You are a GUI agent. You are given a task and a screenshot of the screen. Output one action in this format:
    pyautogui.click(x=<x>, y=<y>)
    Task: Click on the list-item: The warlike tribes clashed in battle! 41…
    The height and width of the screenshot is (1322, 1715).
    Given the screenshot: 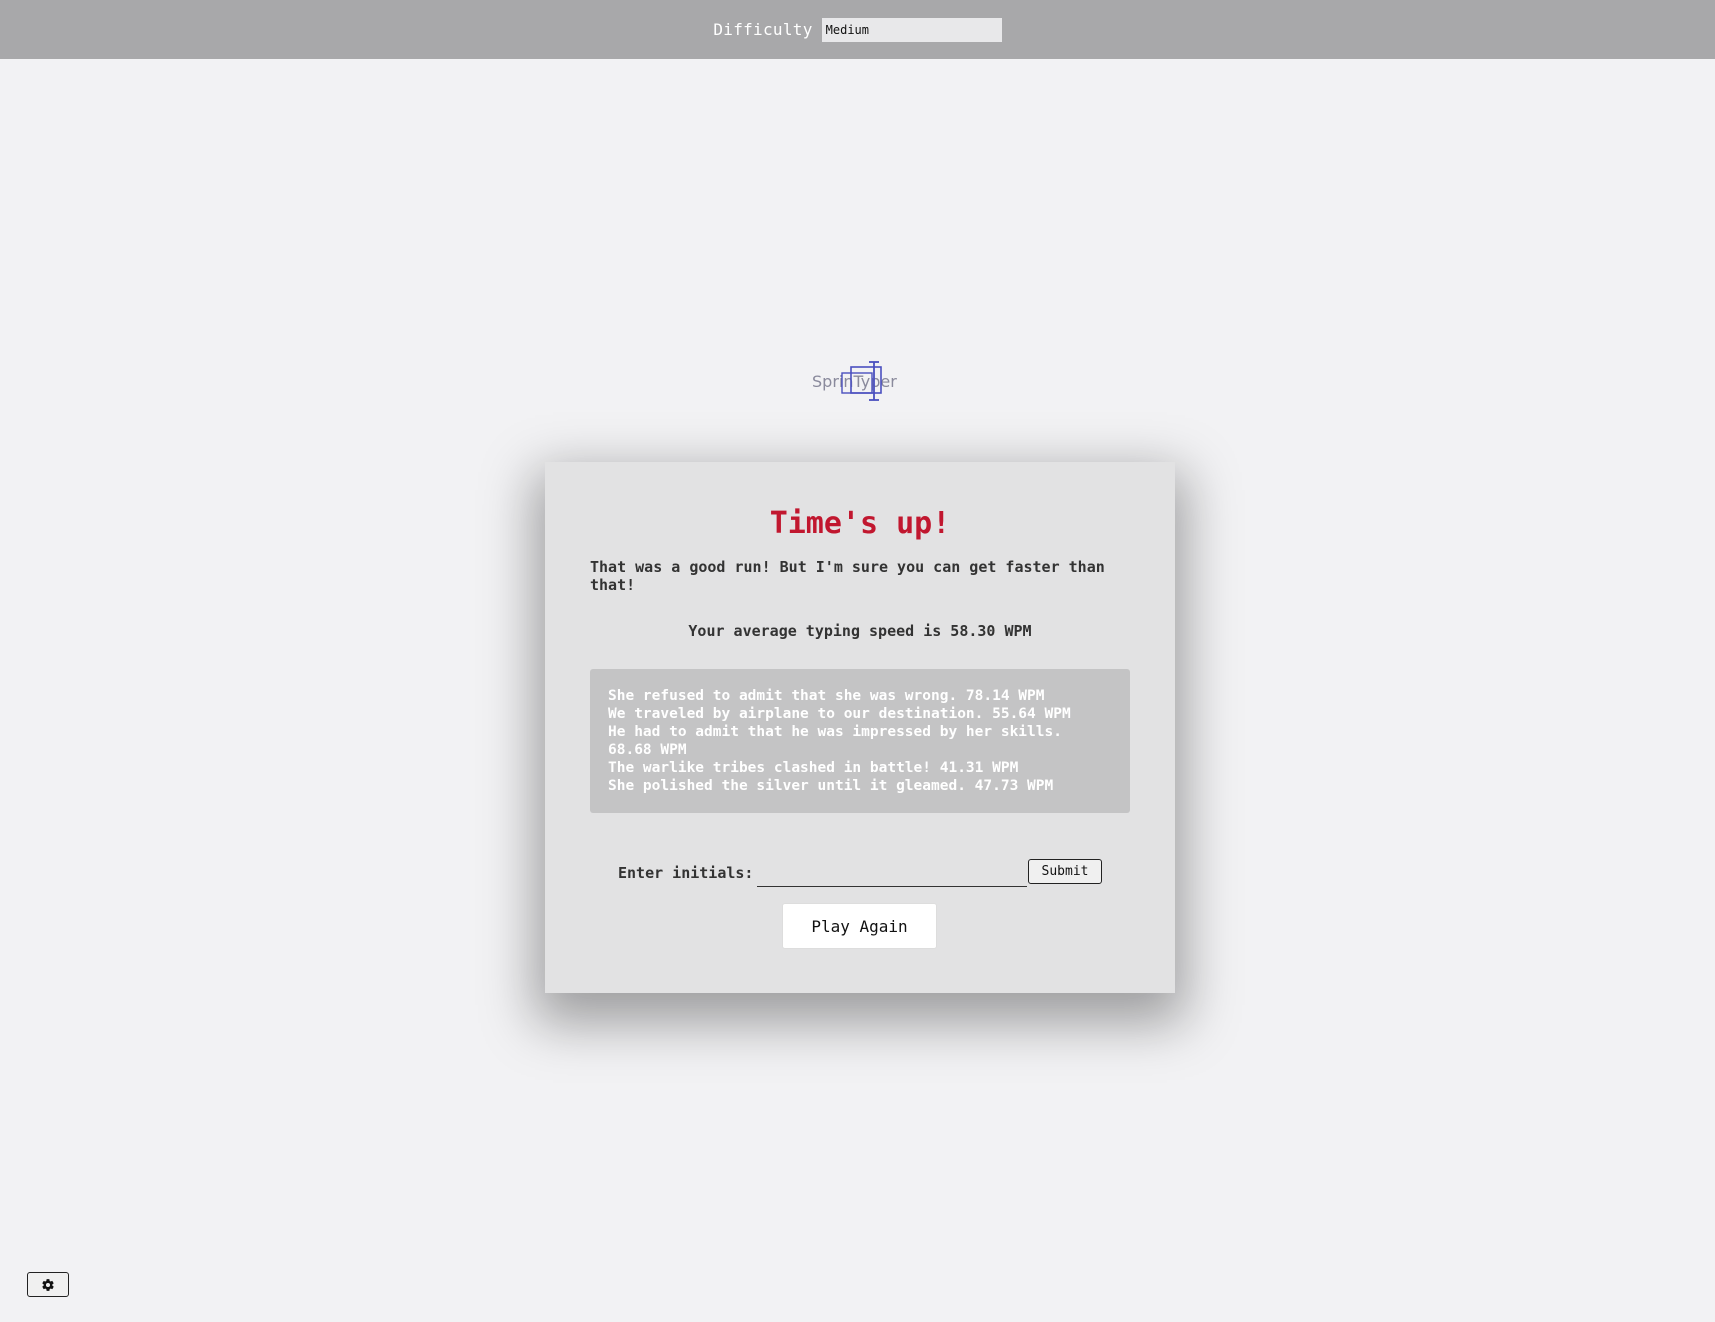 What is the action you would take?
    pyautogui.click(x=813, y=768)
    